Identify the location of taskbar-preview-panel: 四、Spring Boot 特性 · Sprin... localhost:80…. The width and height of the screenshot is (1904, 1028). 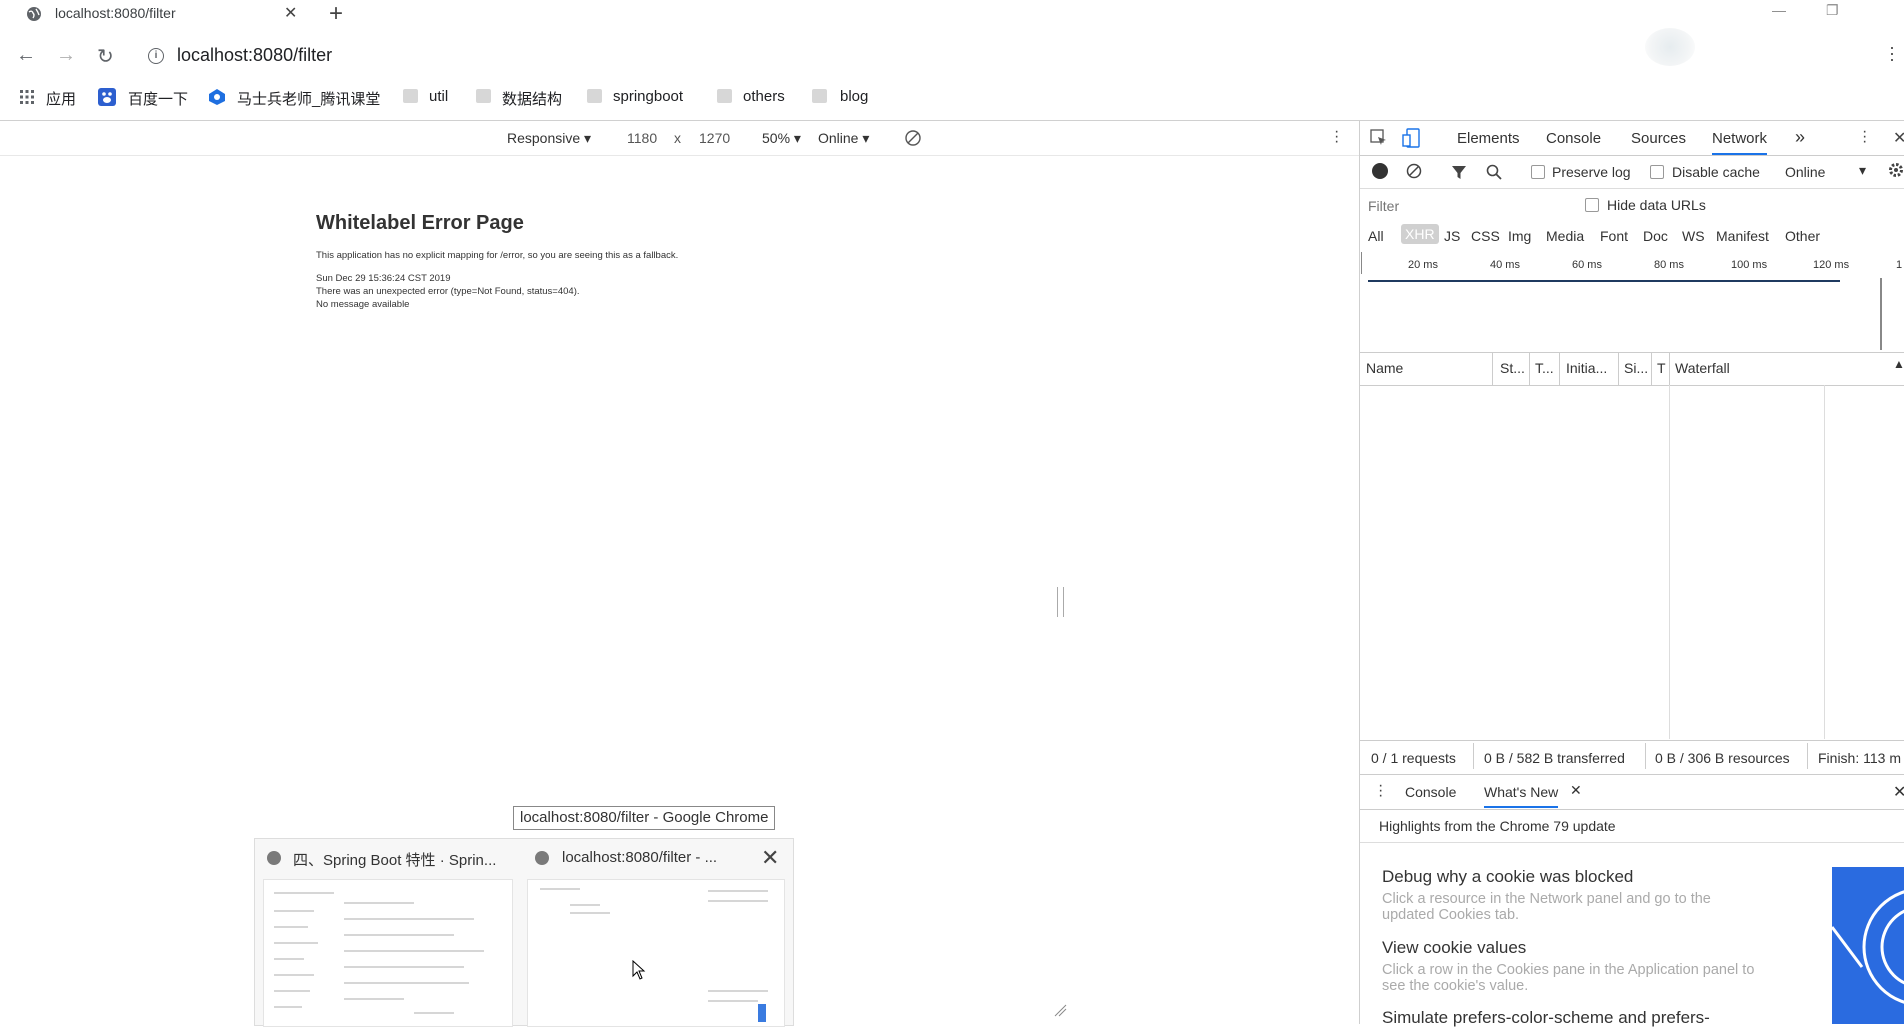
(524, 932).